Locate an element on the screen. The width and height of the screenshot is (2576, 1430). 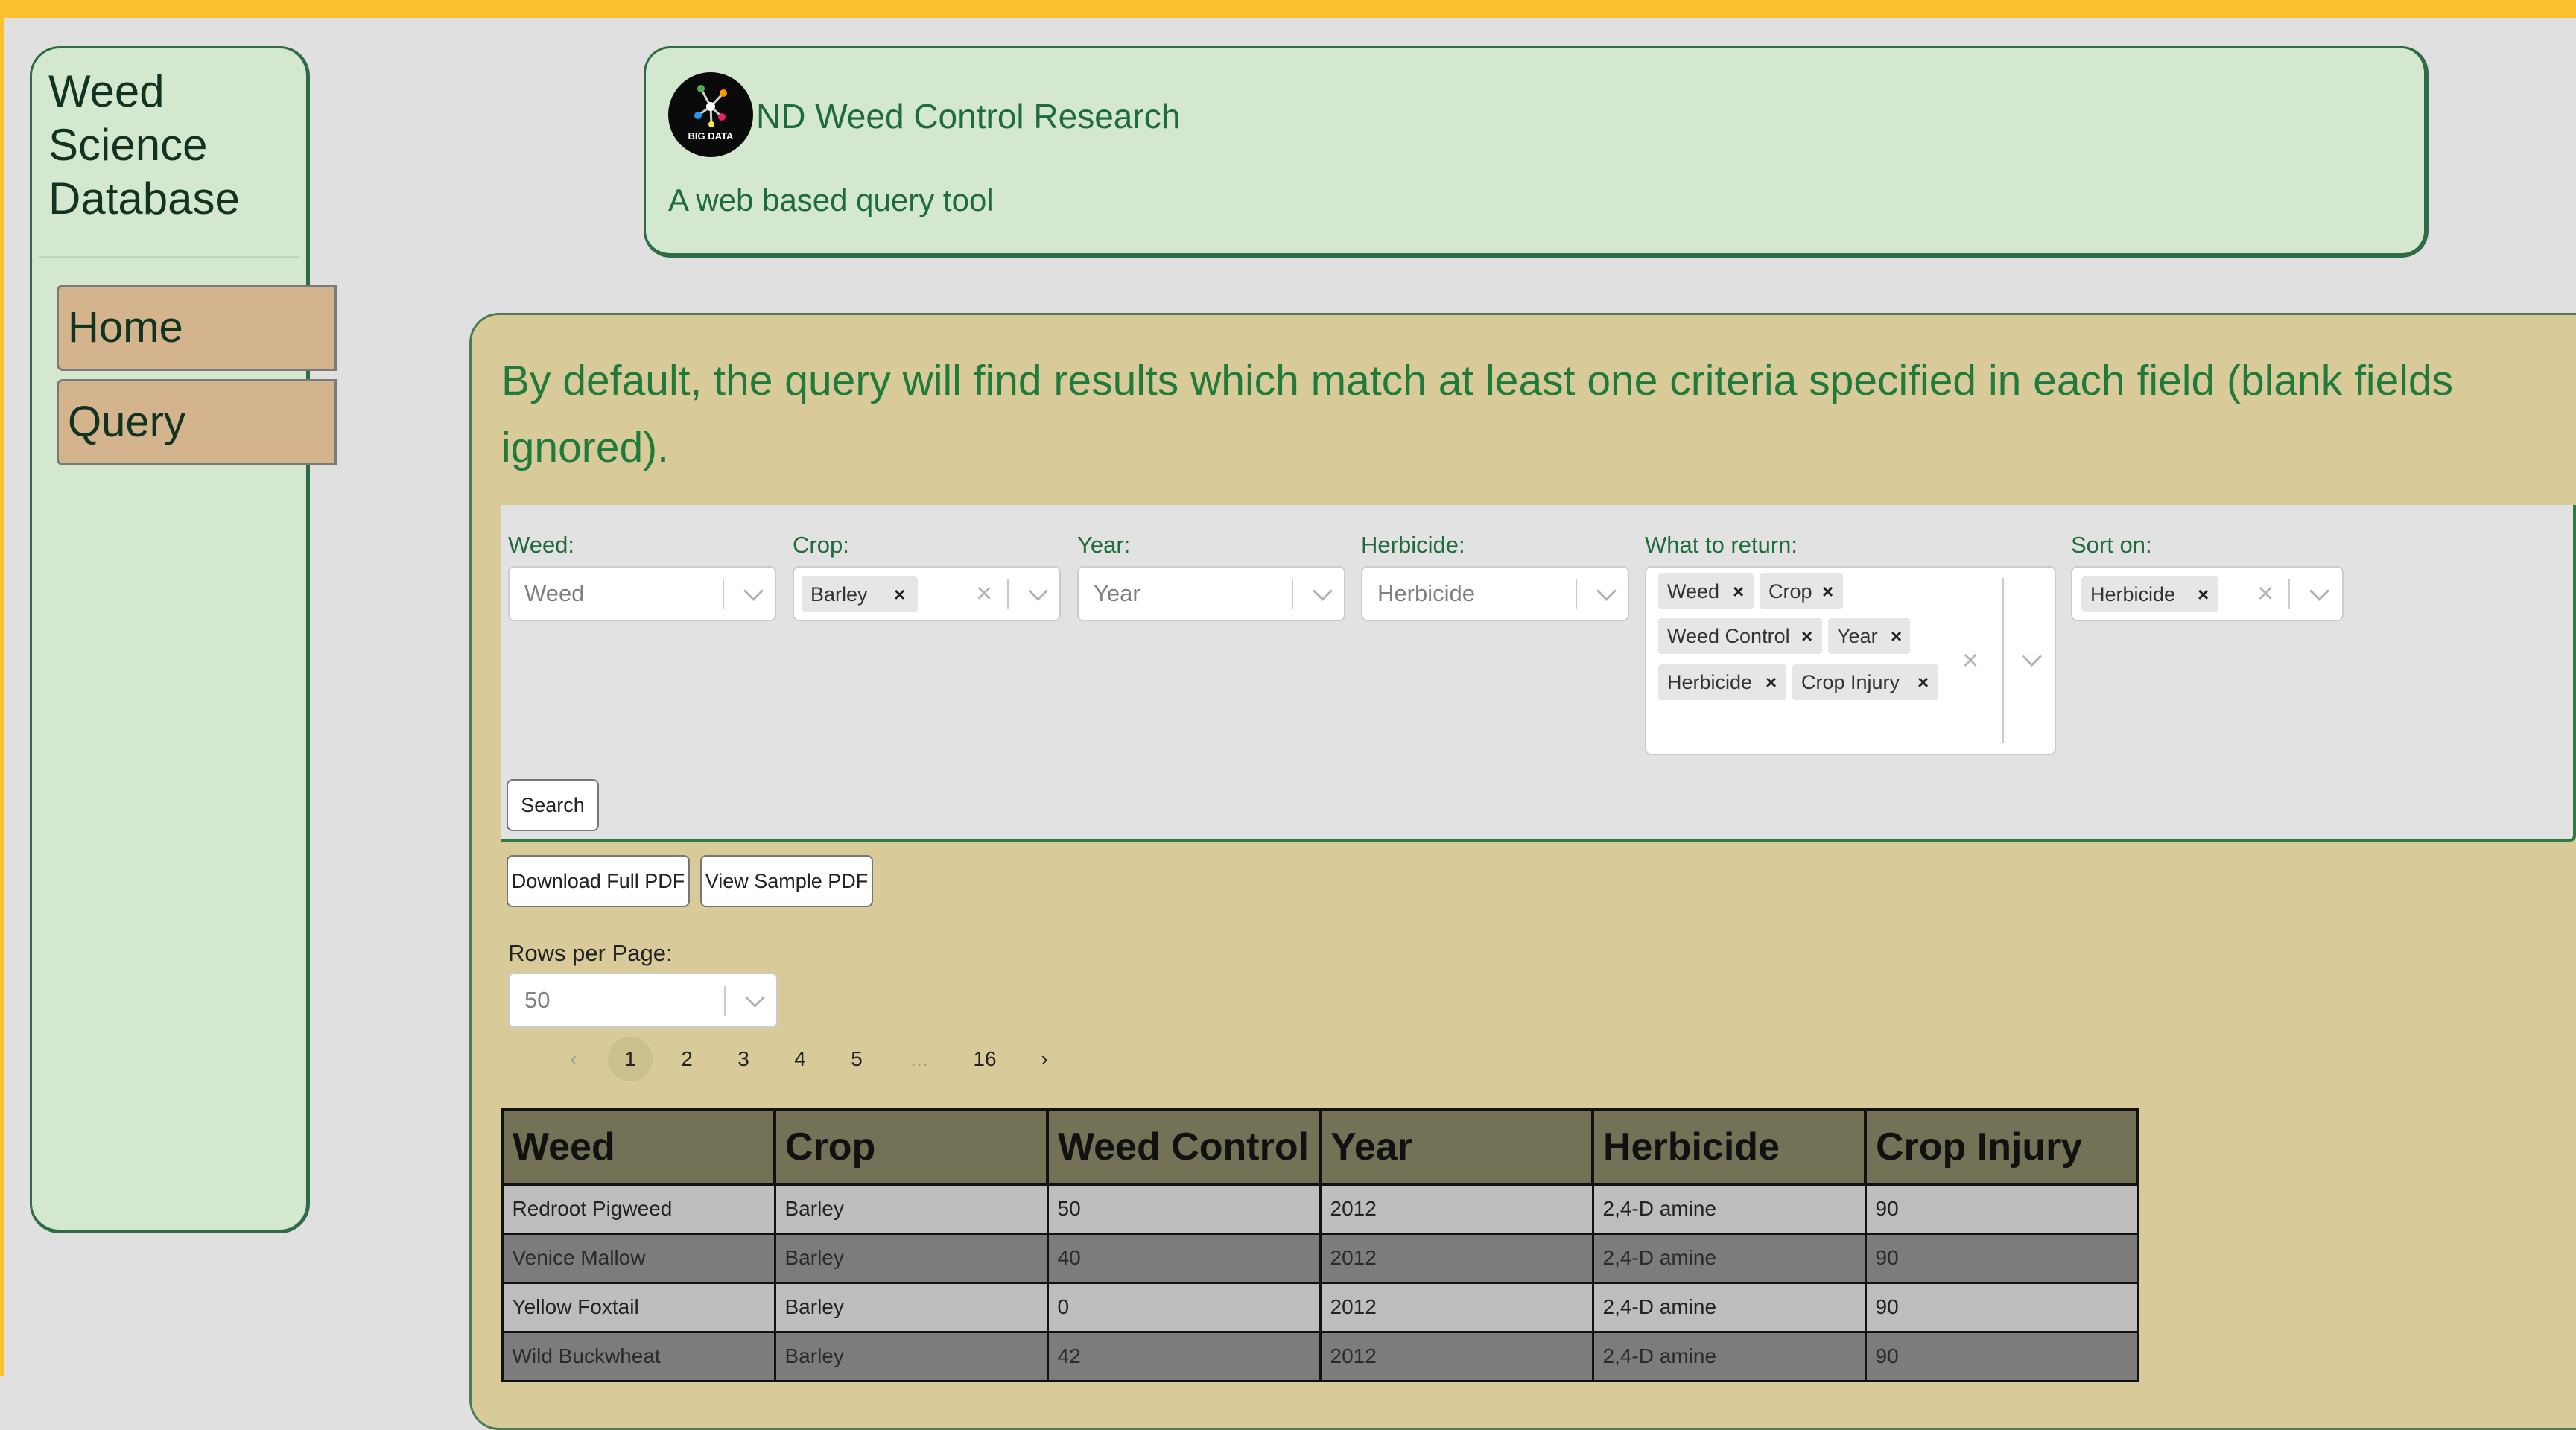
chip-label: Crop is located at coordinates (1790, 591).